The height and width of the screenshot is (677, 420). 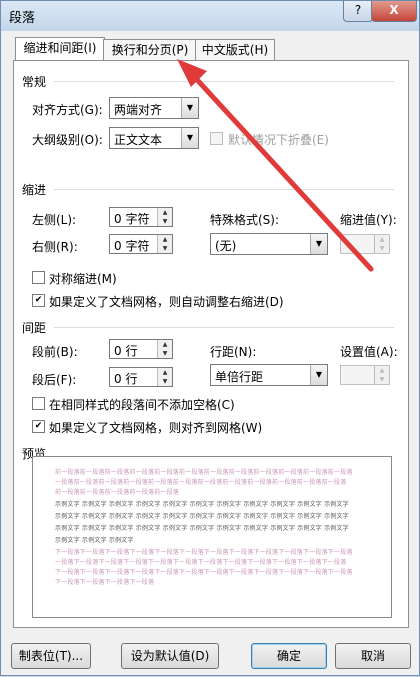 What do you see at coordinates (269, 375) in the screenshot?
I see `line-spacing-select: 单倍行距 ▼` at bounding box center [269, 375].